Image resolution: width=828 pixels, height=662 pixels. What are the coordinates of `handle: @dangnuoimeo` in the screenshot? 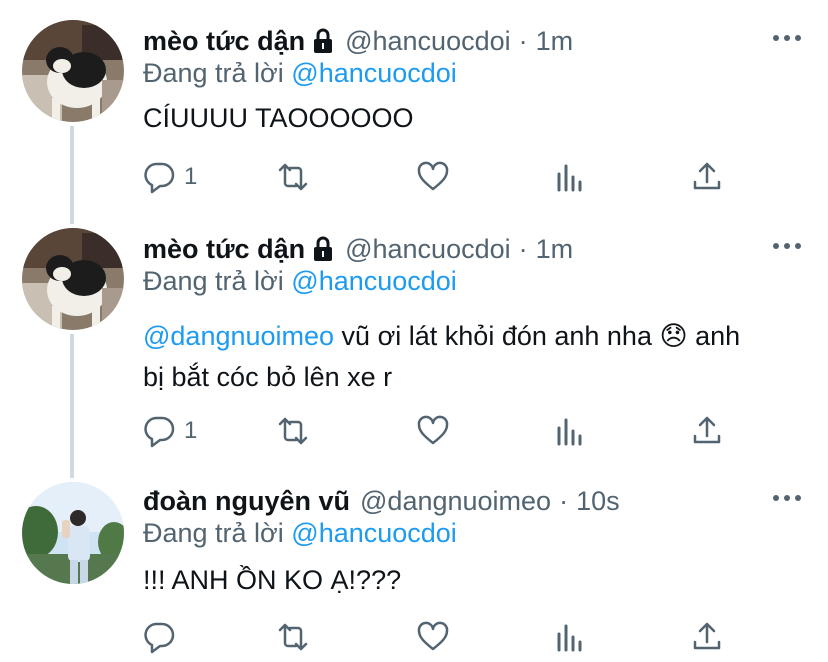 It's located at (455, 501).